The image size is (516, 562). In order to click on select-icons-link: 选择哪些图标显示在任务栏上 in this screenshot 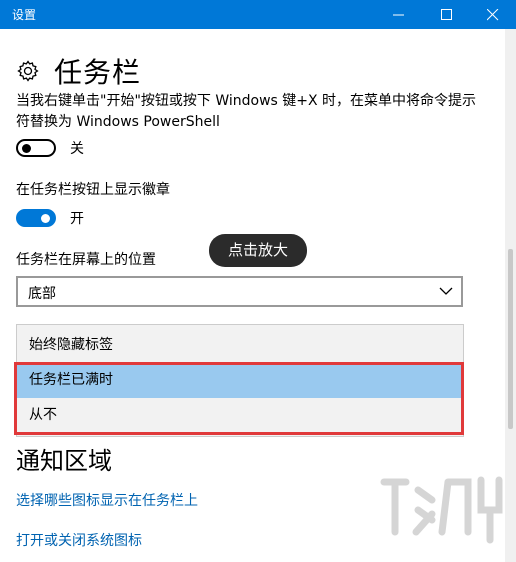, I will do `click(107, 500)`.